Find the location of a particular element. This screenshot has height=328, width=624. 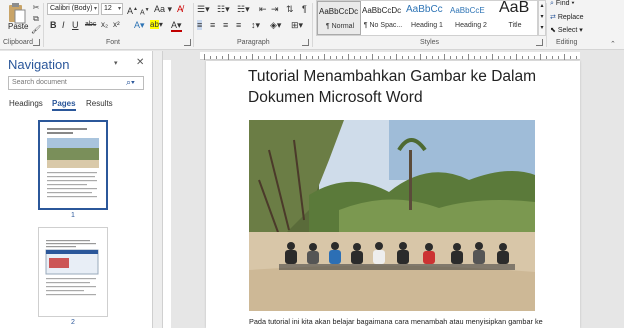

show-marks-button: ¶ is located at coordinates (304, 9).